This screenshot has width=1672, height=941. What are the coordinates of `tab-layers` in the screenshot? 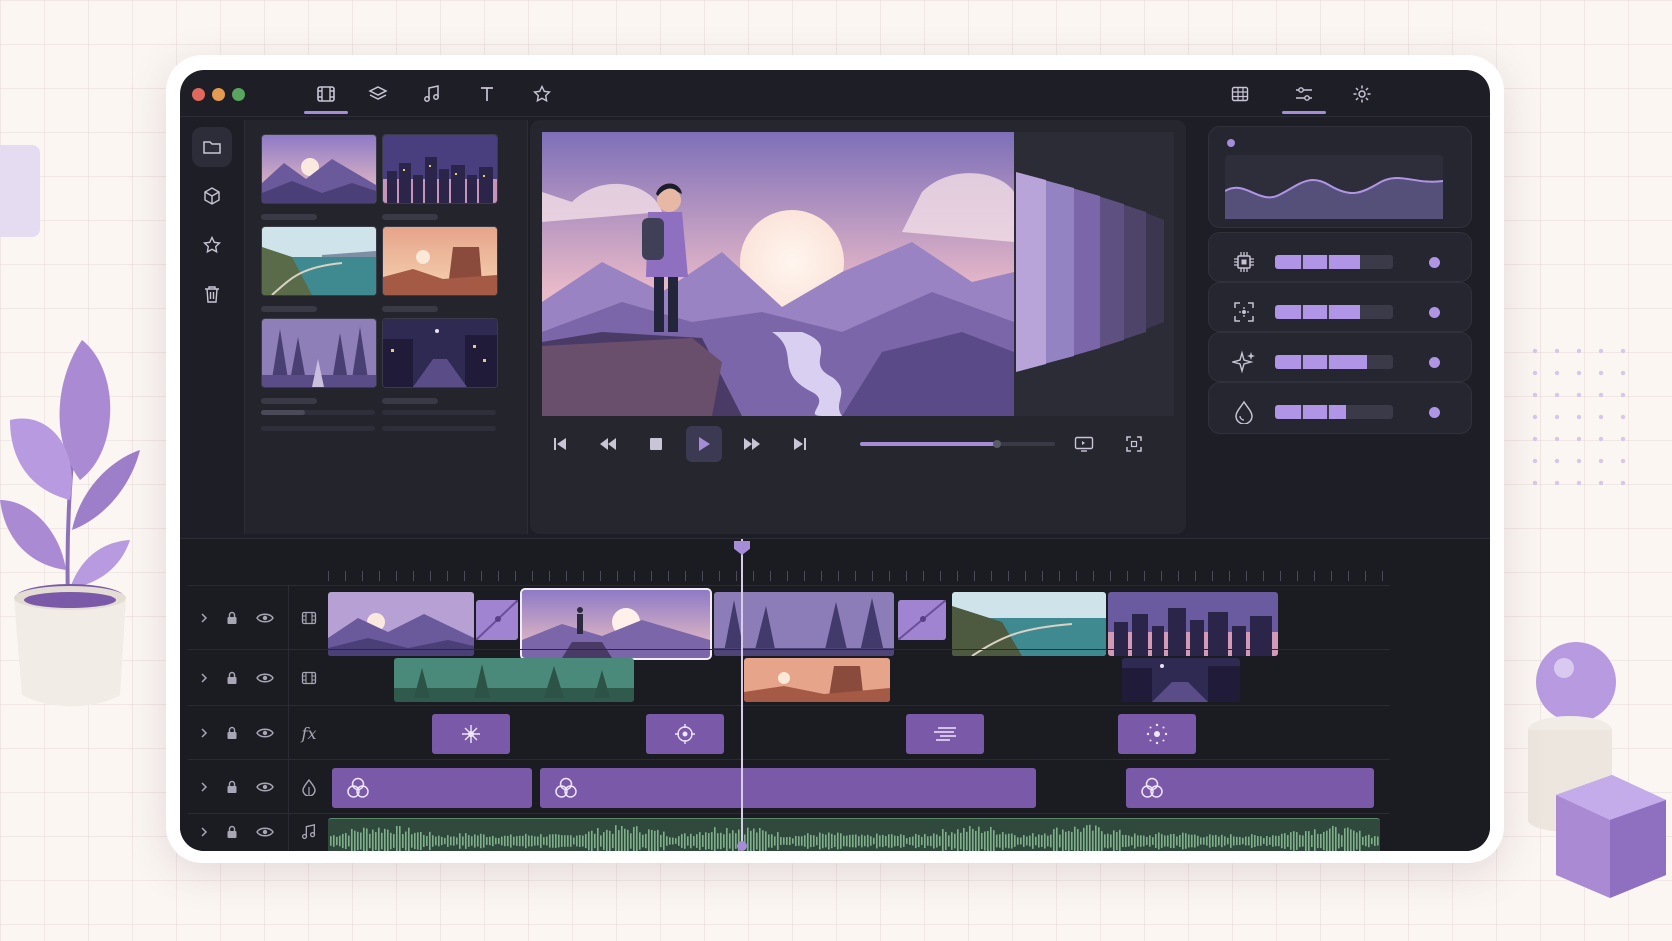 It's located at (378, 94).